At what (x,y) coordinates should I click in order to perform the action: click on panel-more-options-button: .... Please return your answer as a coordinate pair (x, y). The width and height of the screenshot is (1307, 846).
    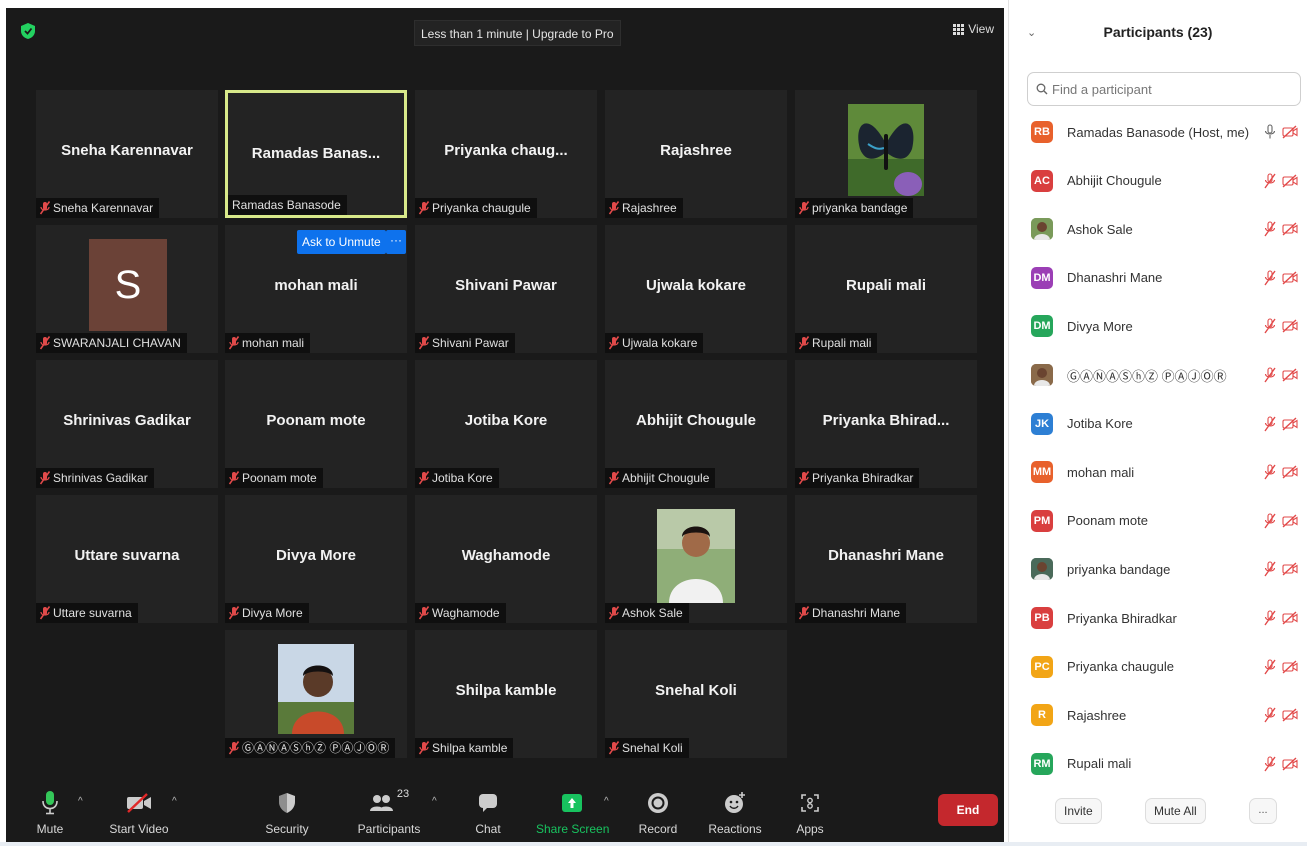
    Looking at the image, I should click on (1263, 811).